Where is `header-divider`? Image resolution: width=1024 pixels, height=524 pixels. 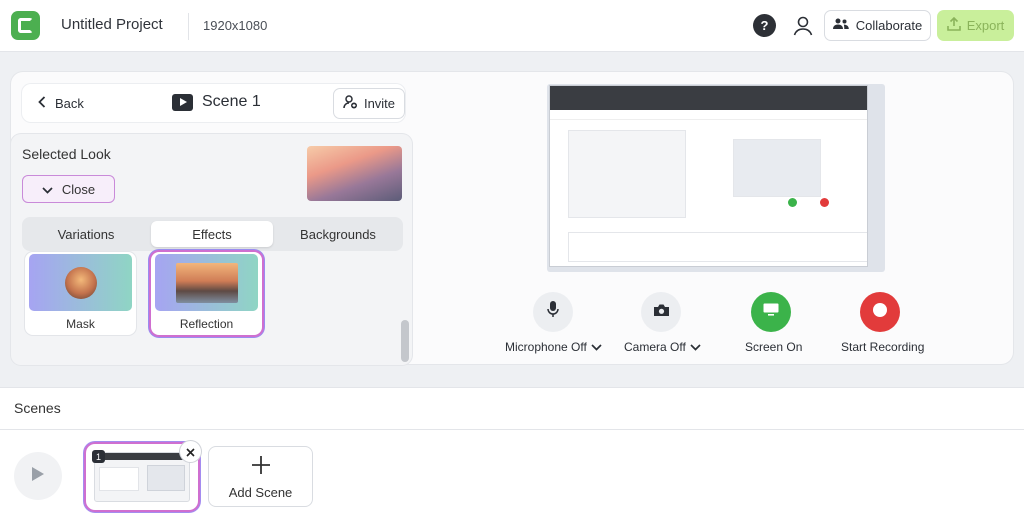 header-divider is located at coordinates (188, 26).